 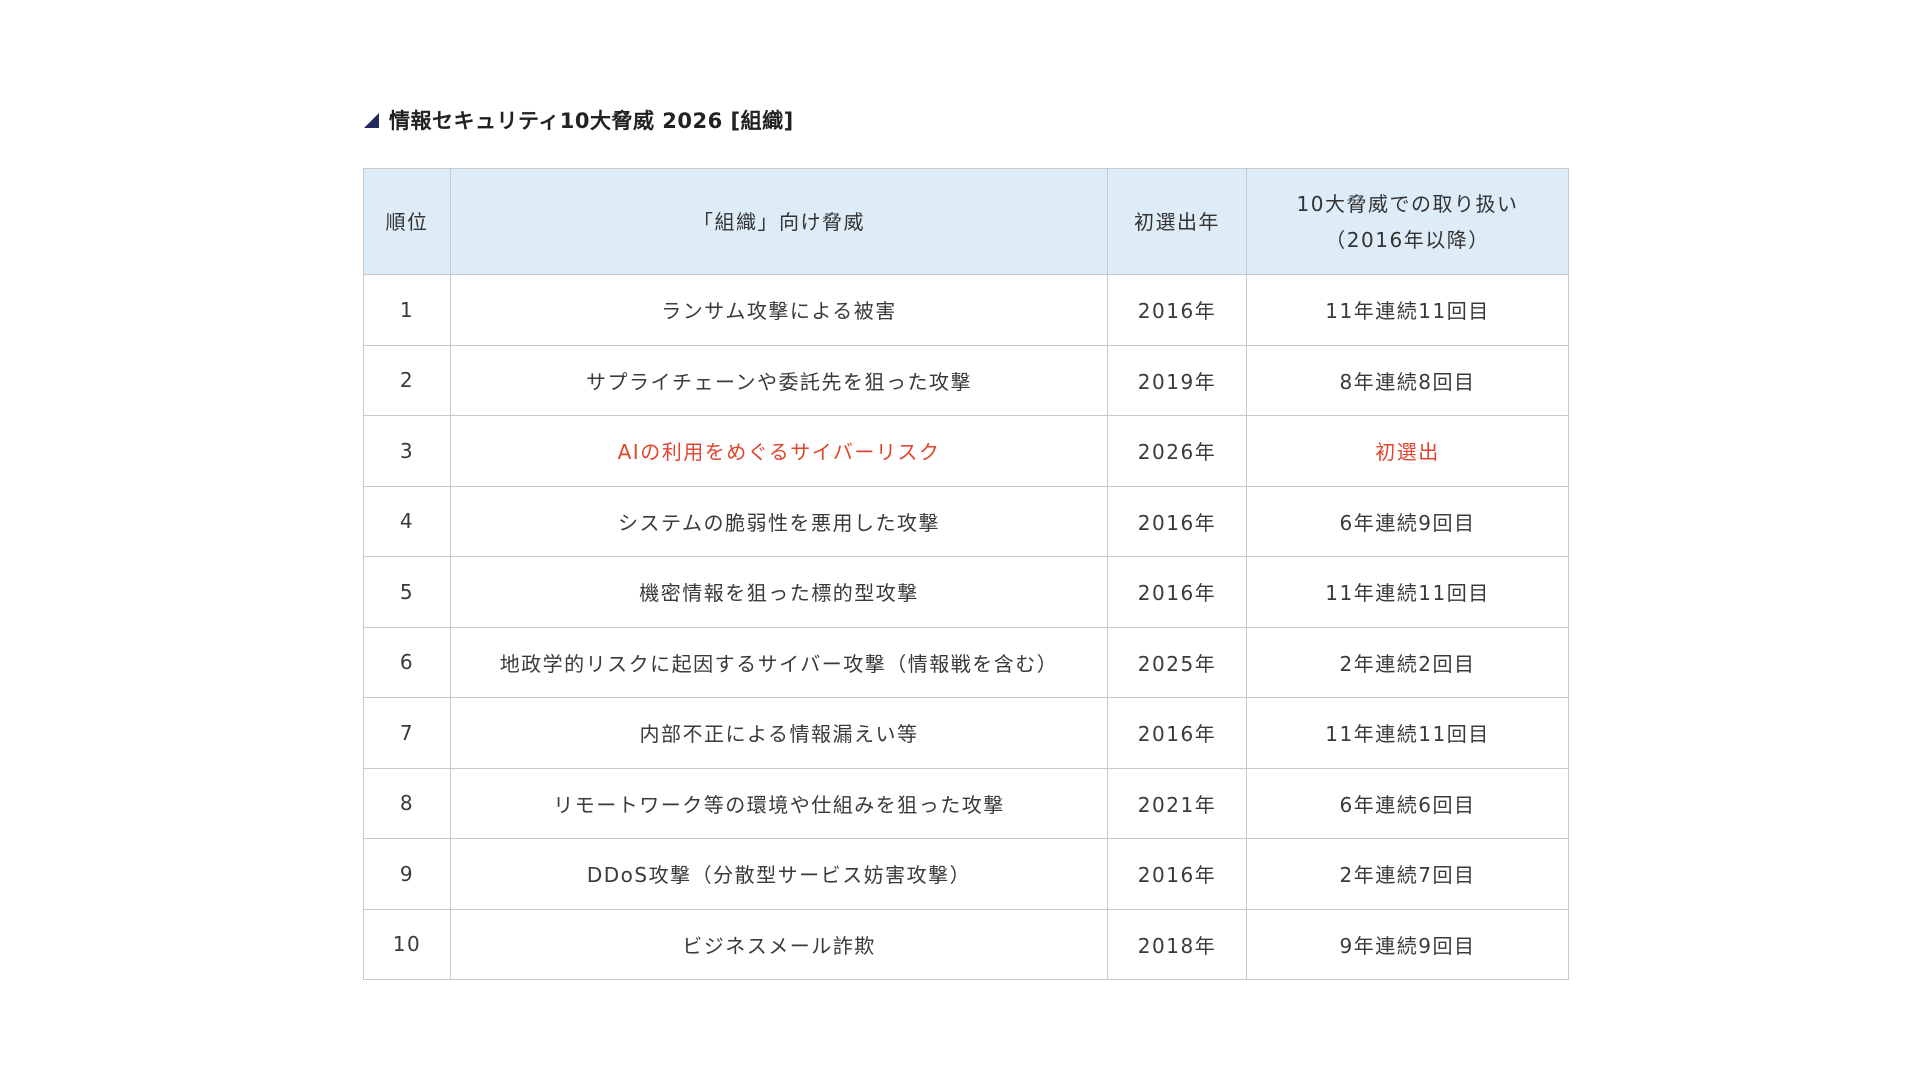 I want to click on header-rank: 順位, so click(x=407, y=221).